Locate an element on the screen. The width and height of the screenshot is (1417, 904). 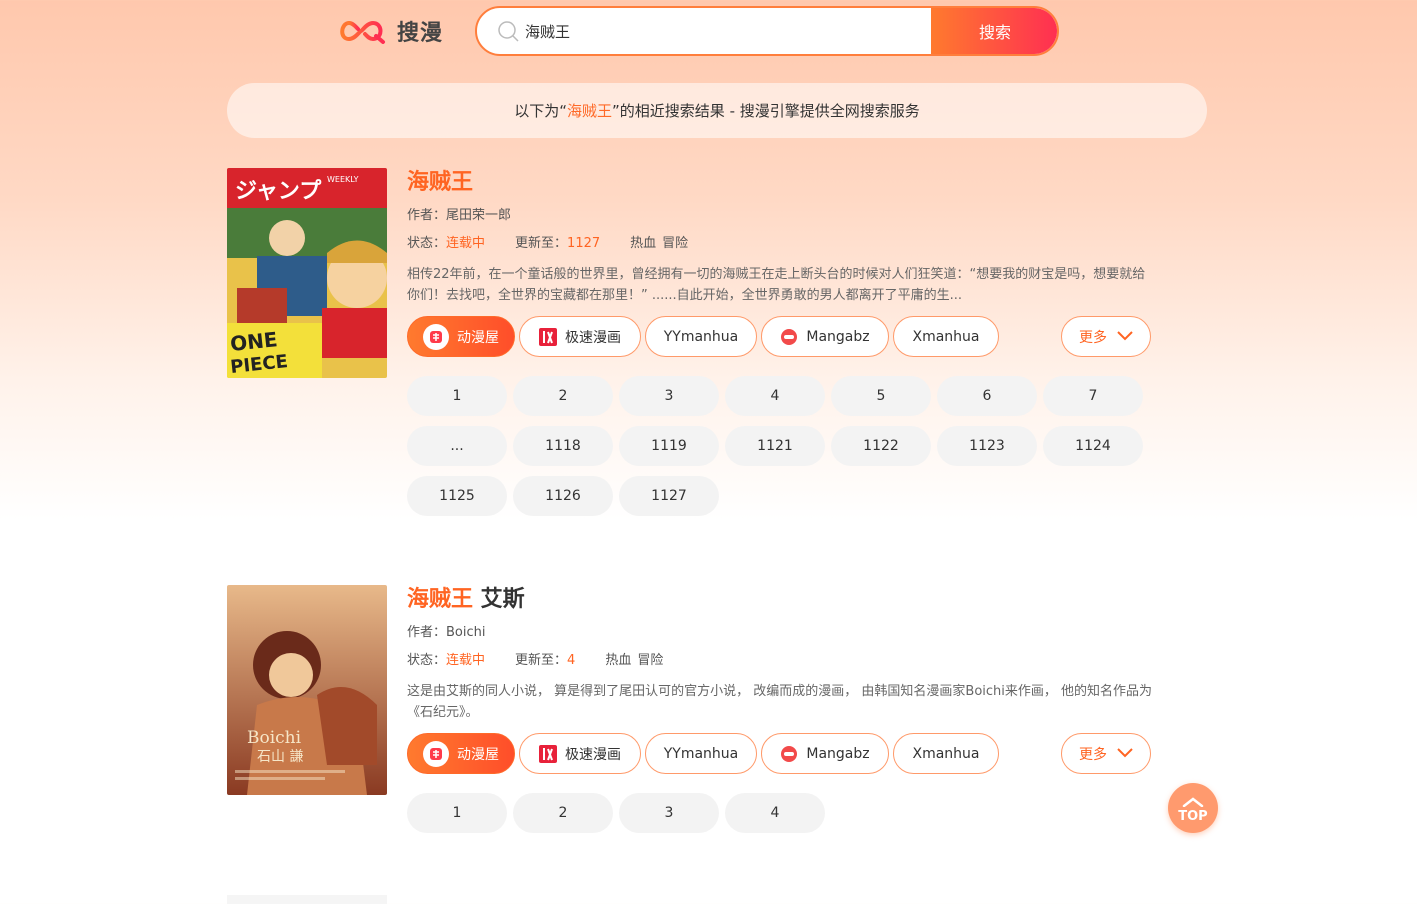
author-line: 作者：Boichi is located at coordinates (787, 633).